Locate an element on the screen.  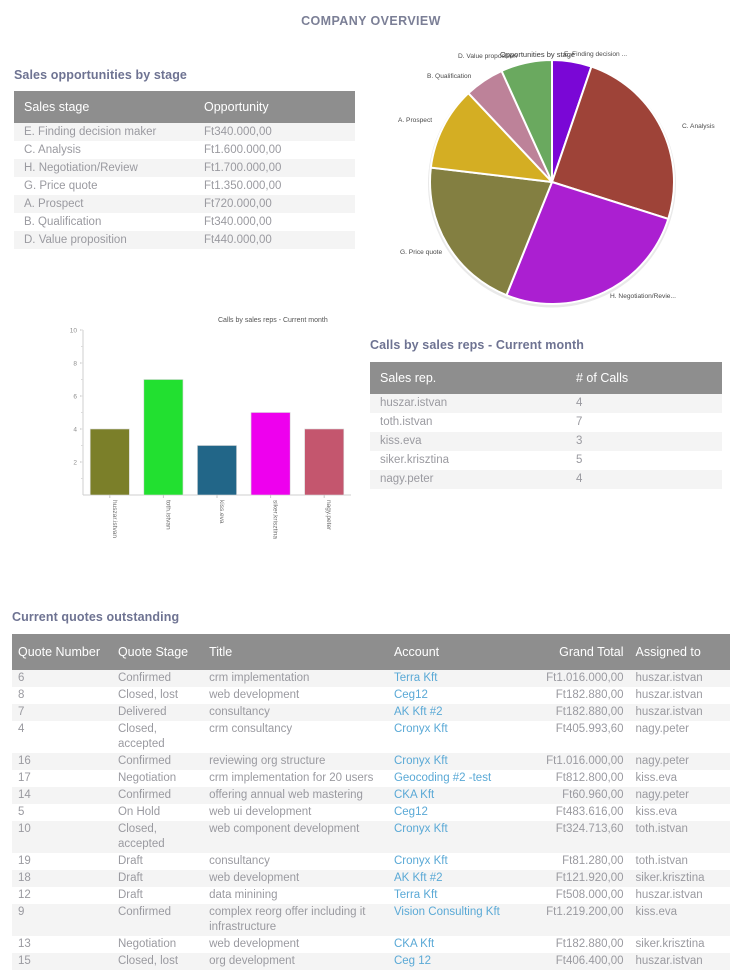
table-cell: consultancy is located at coordinates (295, 712).